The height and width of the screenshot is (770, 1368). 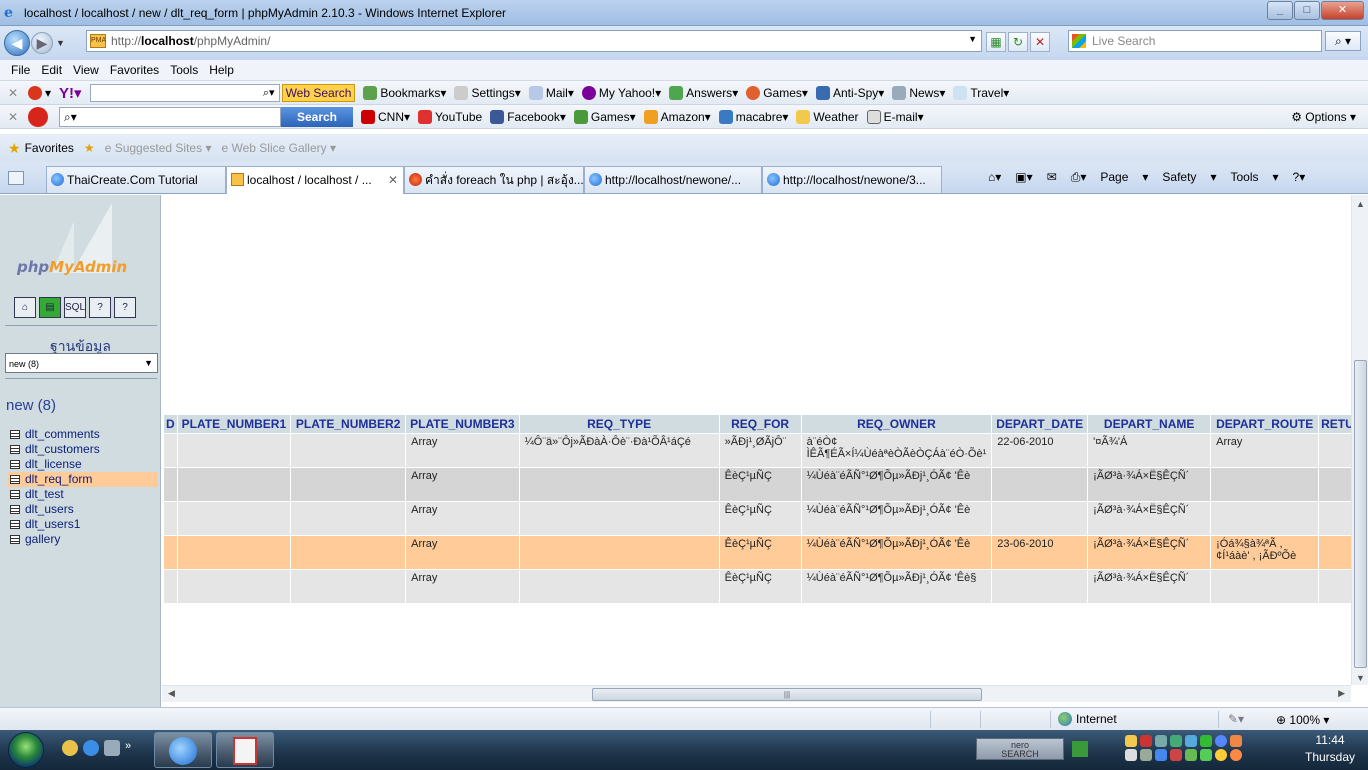 What do you see at coordinates (1254, 177) in the screenshot?
I see `tools-menu: Tools ▾` at bounding box center [1254, 177].